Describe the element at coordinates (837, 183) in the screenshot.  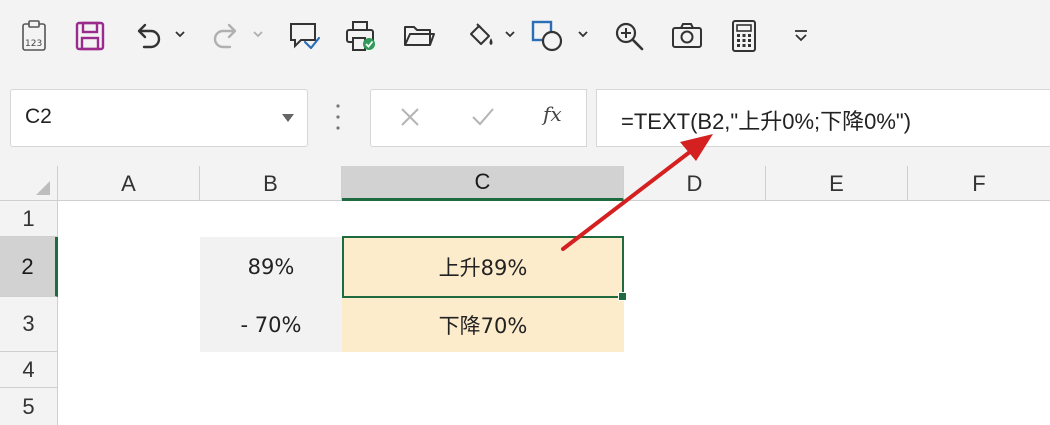
I see `column-header-e: E` at that location.